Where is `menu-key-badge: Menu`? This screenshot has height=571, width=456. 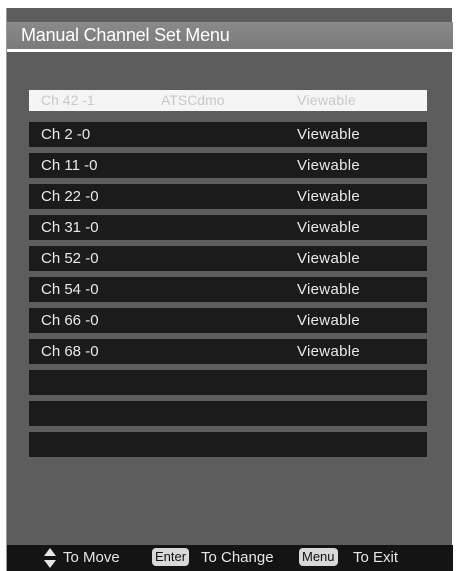 menu-key-badge: Menu is located at coordinates (318, 557).